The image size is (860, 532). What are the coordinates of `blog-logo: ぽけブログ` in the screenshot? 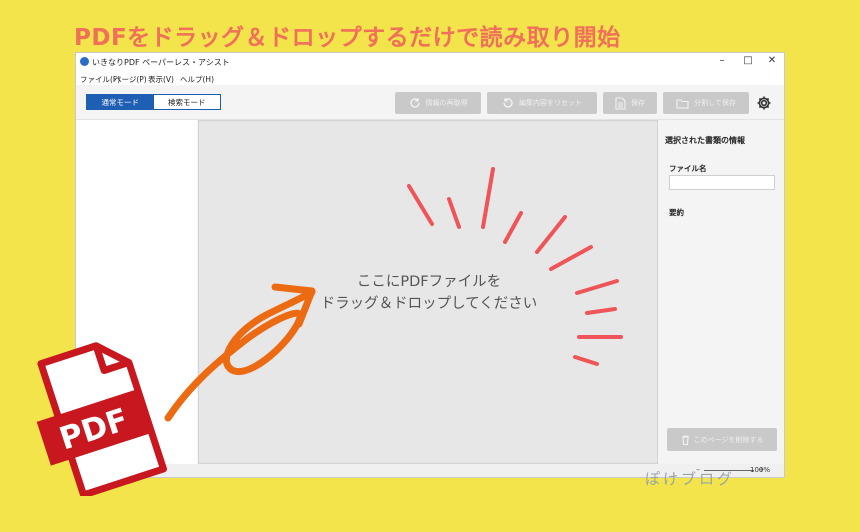 It's located at (690, 479).